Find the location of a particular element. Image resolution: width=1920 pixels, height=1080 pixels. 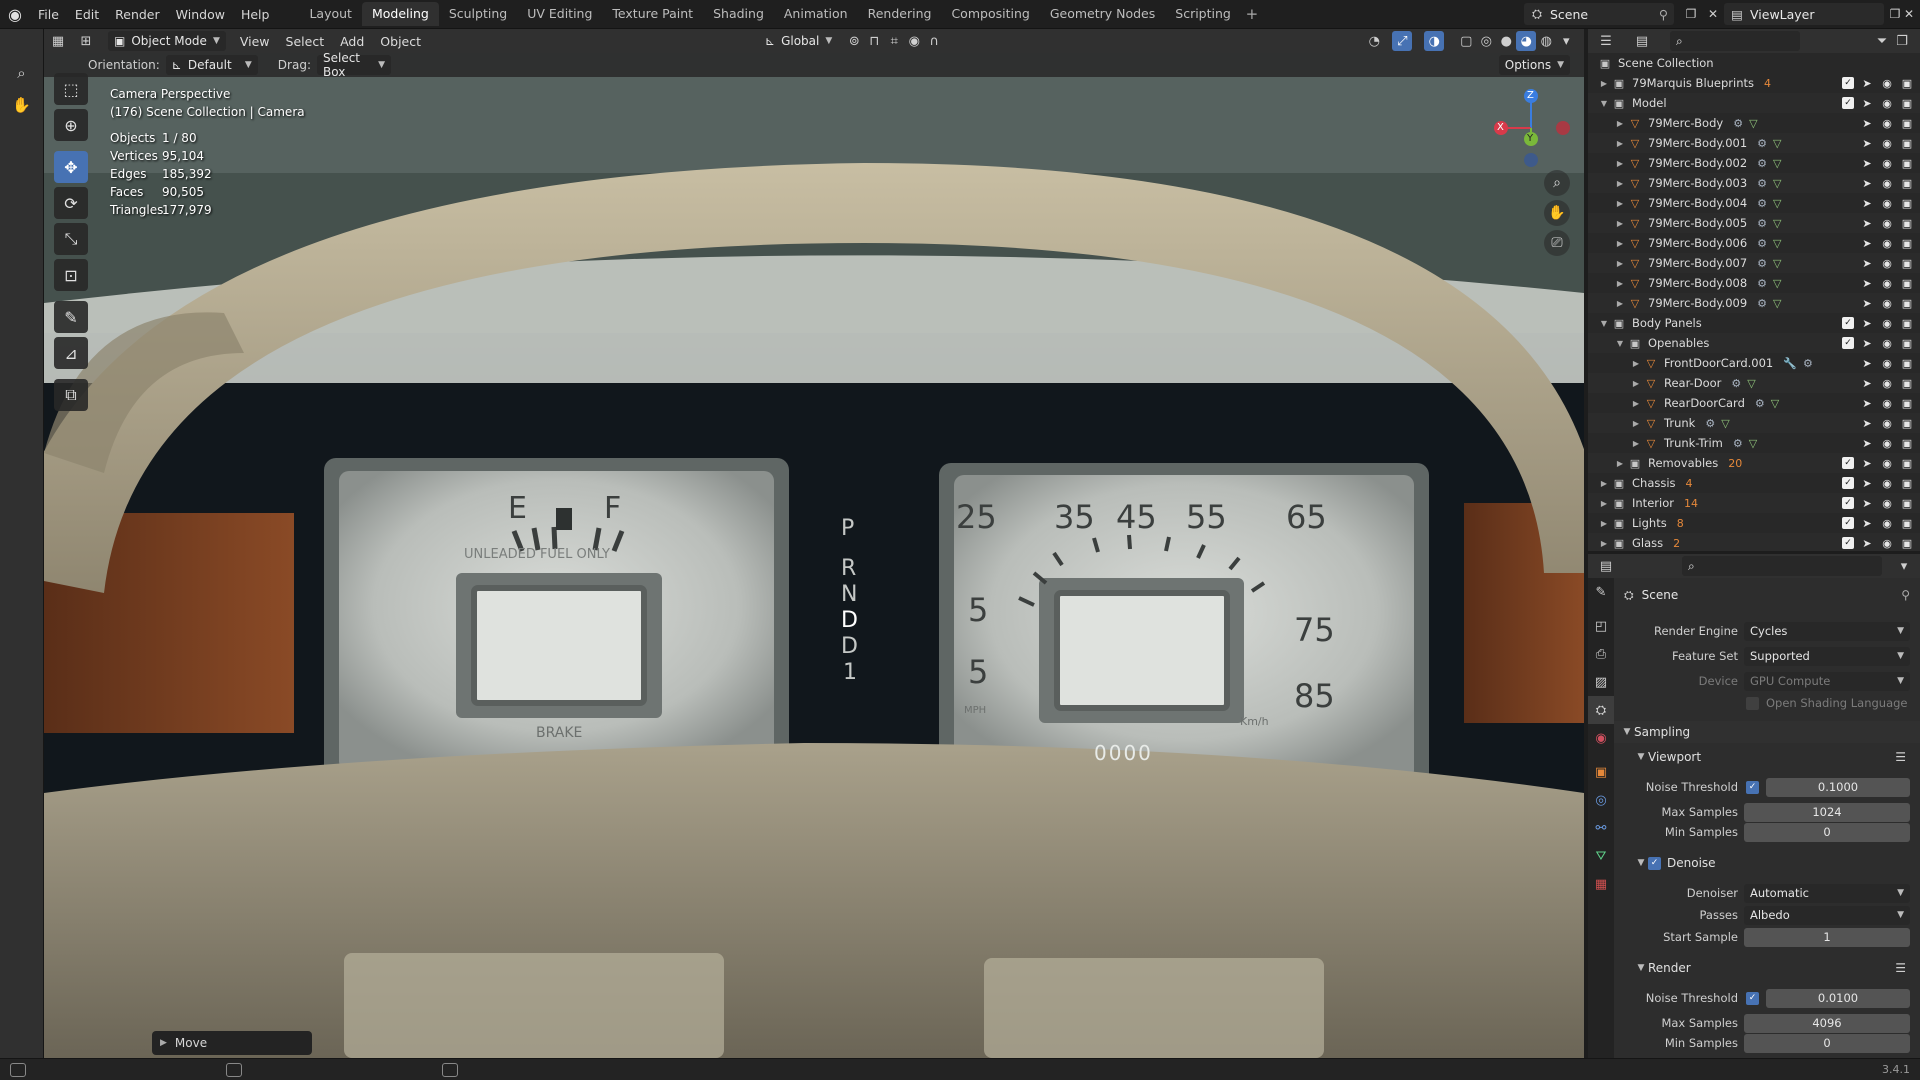

properties-options-icon: ▾ is located at coordinates (1904, 566).